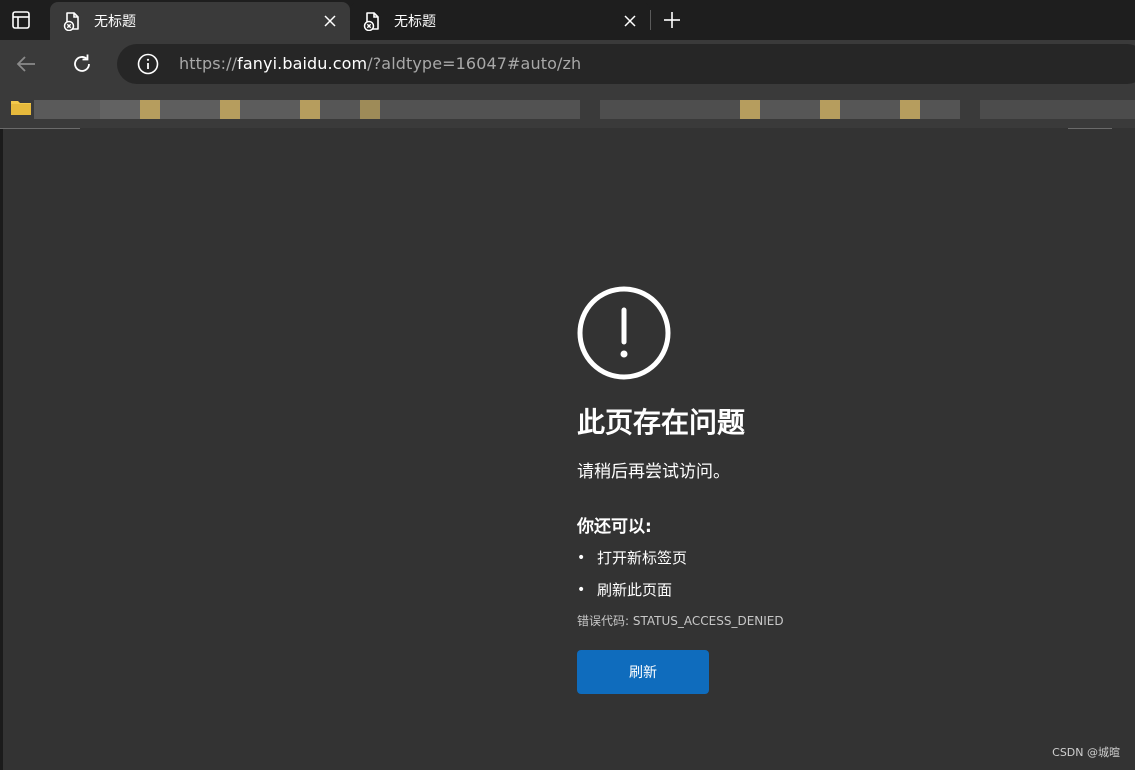 Image resolution: width=1135 pixels, height=770 pixels. What do you see at coordinates (474, 63) in the screenshot?
I see `url-path: /?aldtype=16047#auto/zh` at bounding box center [474, 63].